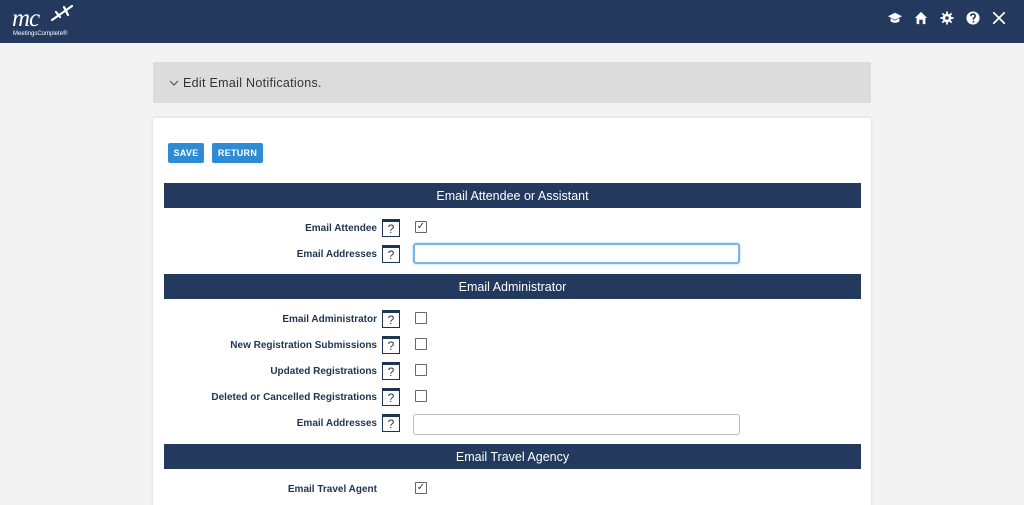 The height and width of the screenshot is (505, 1024). I want to click on new-registration-submissions-checkbox, so click(421, 344).